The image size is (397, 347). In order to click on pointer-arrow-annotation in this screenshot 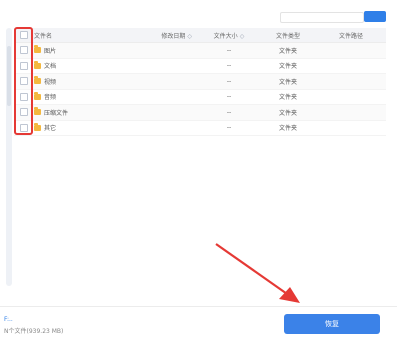, I will do `click(257, 273)`.